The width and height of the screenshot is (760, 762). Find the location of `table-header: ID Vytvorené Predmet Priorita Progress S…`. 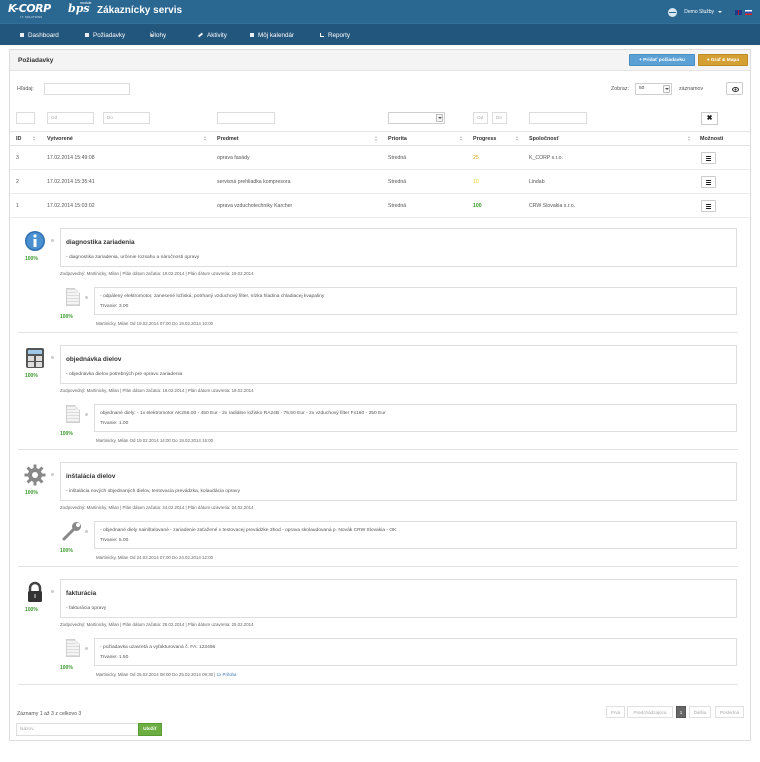

table-header: ID Vytvorené Predmet Priorita Progress S… is located at coordinates (380, 138).